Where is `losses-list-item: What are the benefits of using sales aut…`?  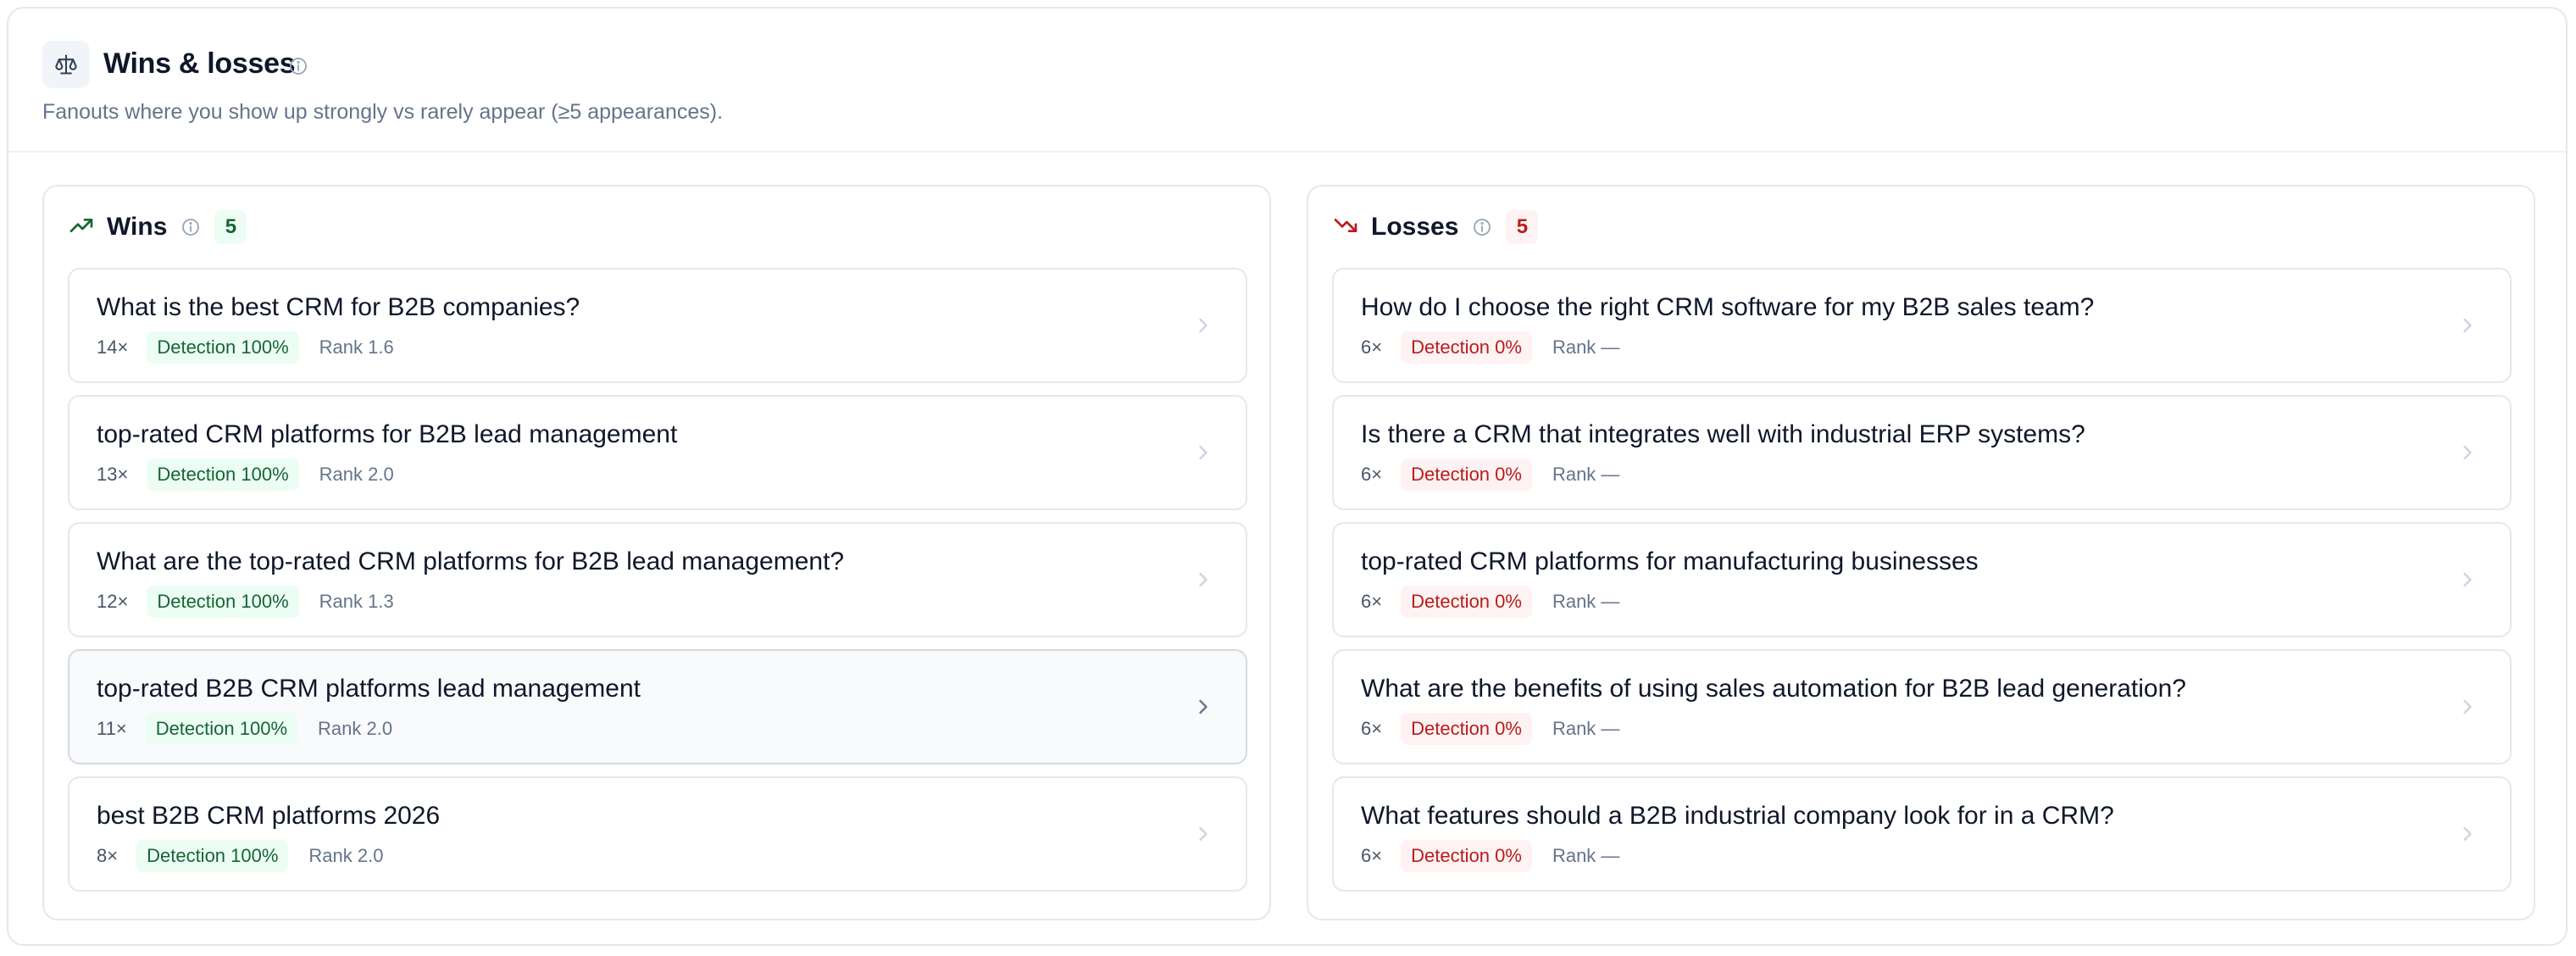 losses-list-item: What are the benefits of using sales aut… is located at coordinates (1922, 706).